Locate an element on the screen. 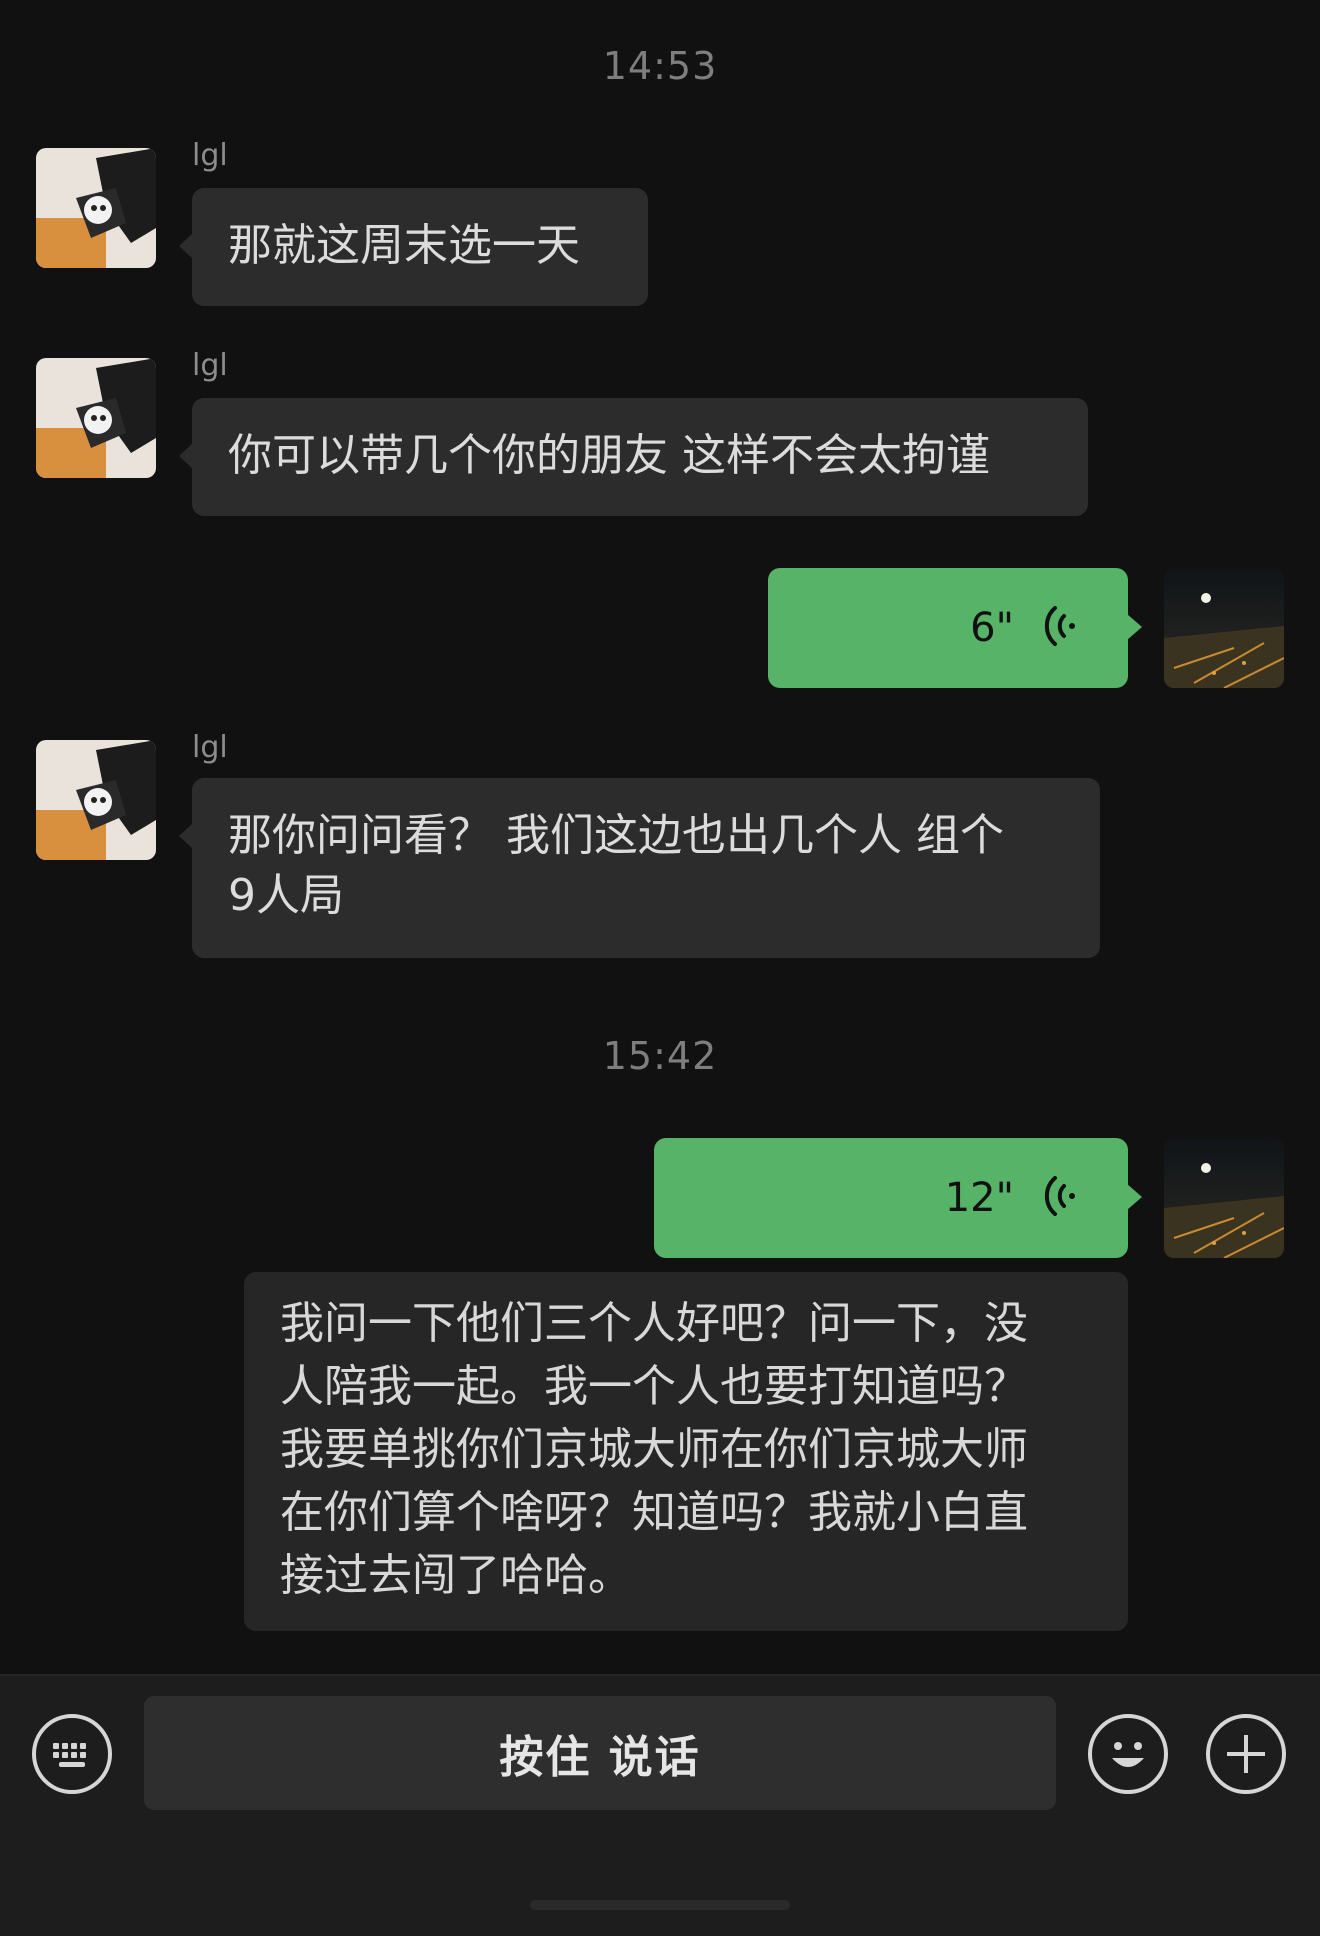  timestamp: 15:42 is located at coordinates (660, 1056).